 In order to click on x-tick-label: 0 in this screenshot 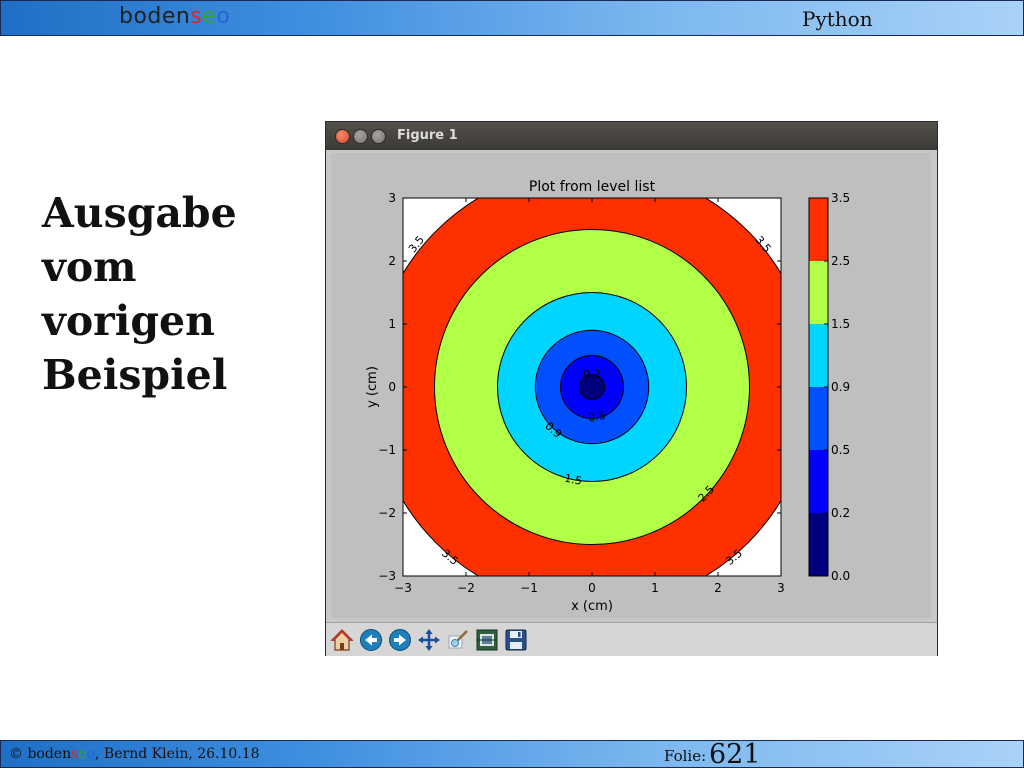, I will do `click(592, 588)`.